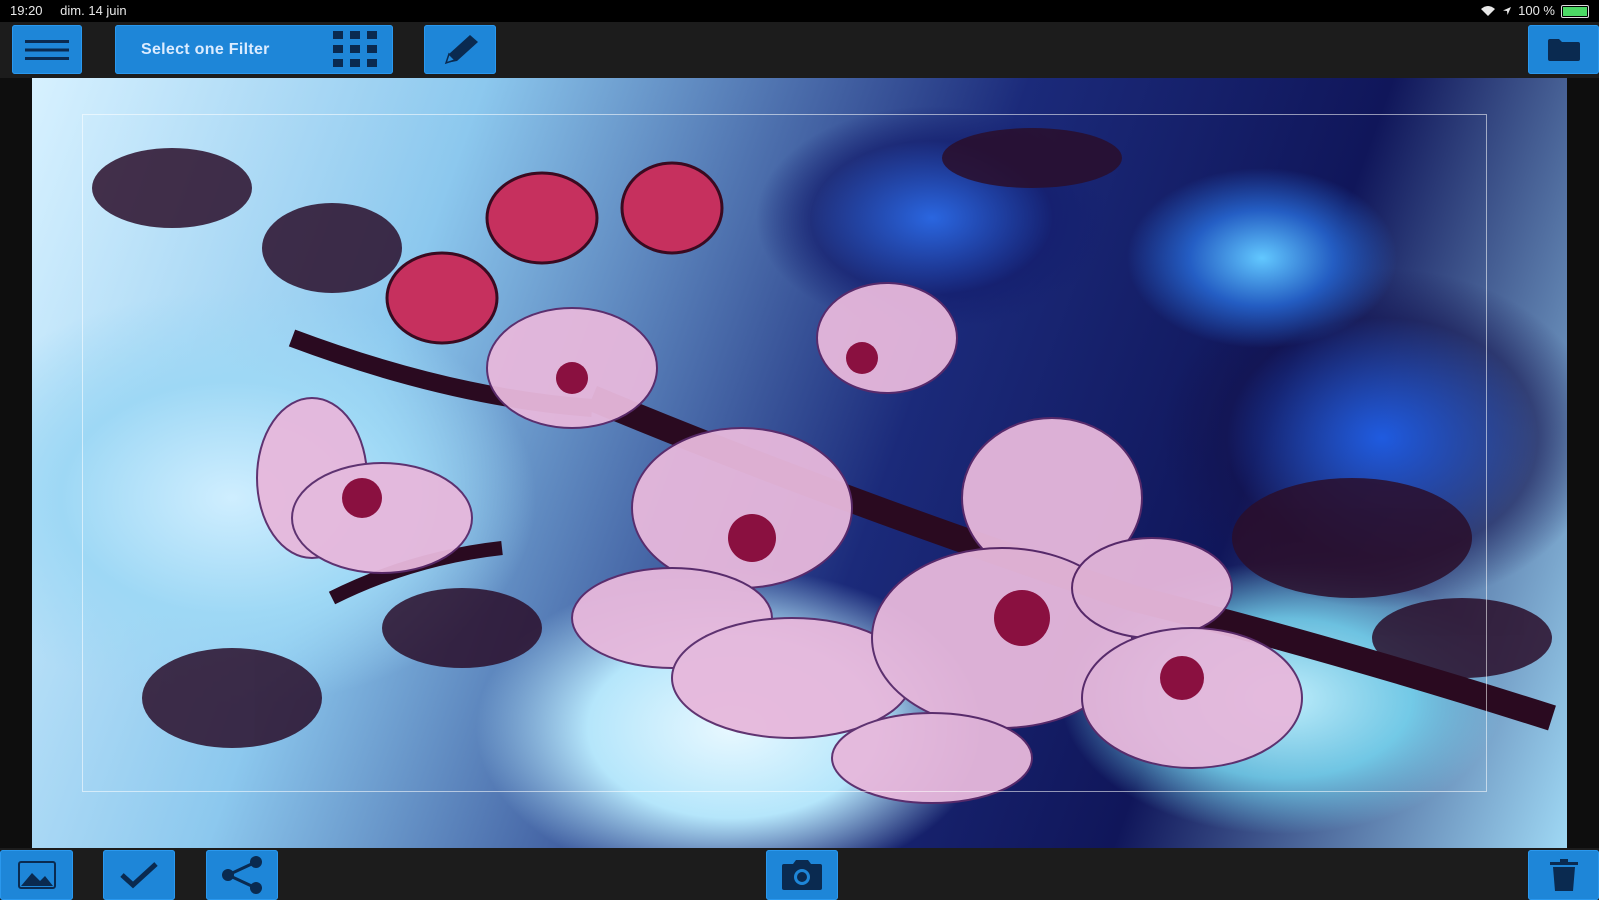  I want to click on select-filter-label: Select one Filter, so click(205, 49).